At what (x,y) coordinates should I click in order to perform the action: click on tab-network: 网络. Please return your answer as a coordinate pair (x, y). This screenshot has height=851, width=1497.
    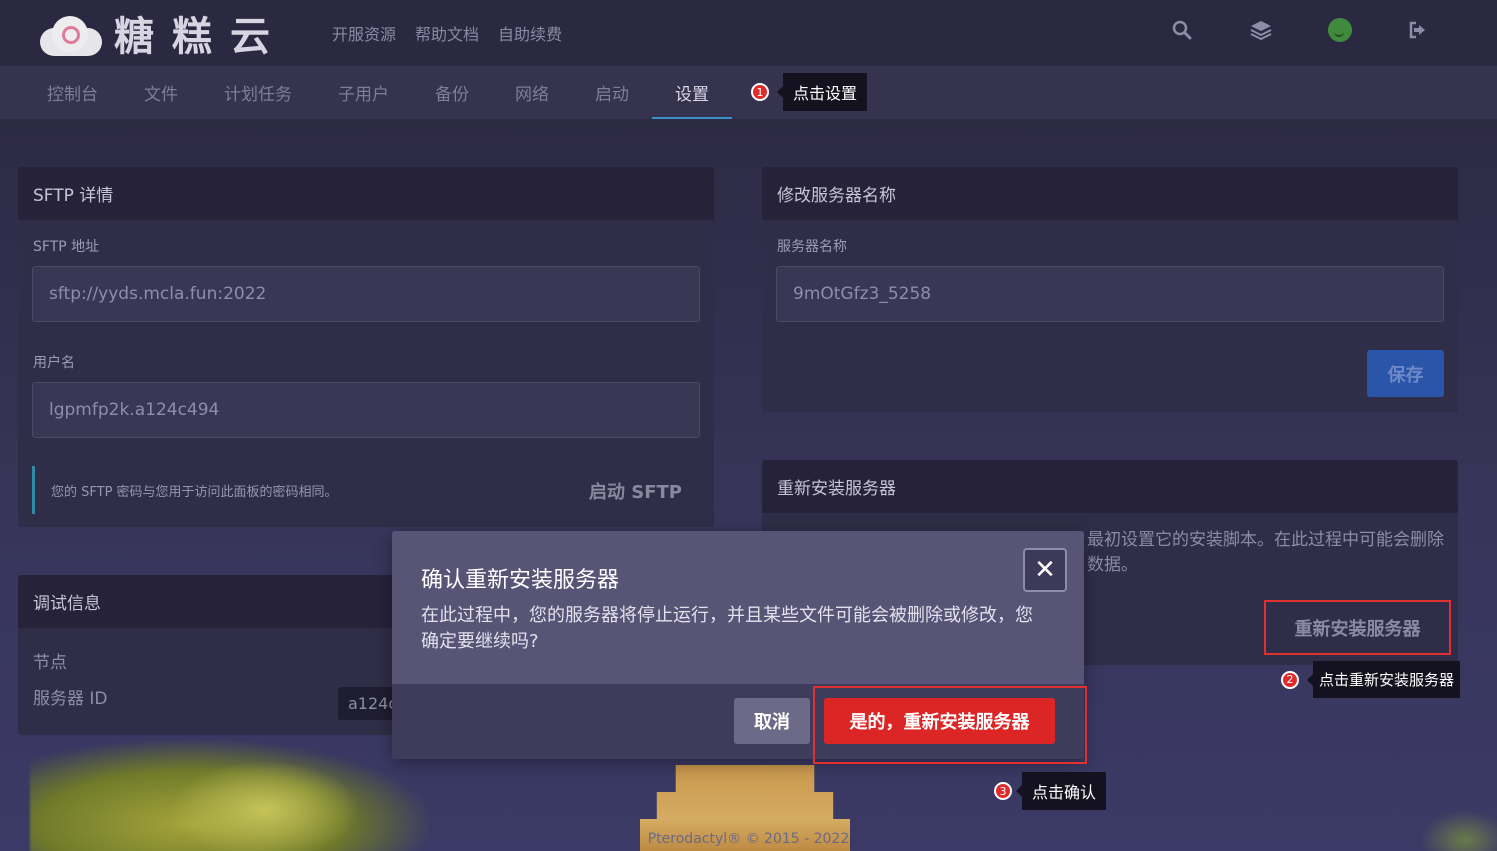
    Looking at the image, I should click on (532, 92).